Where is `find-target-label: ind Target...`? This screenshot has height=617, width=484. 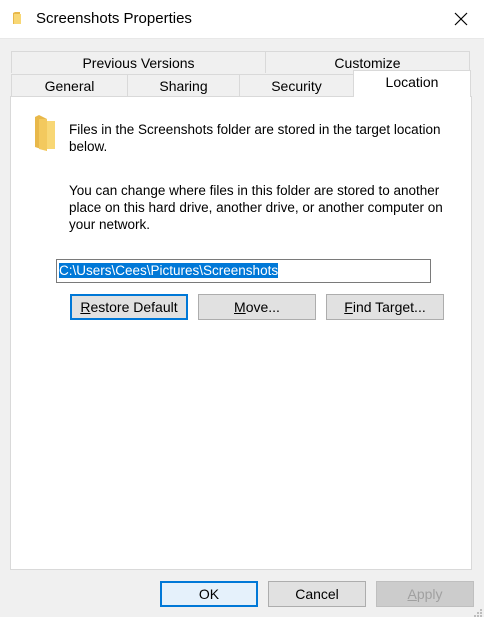 find-target-label: ind Target... is located at coordinates (389, 307).